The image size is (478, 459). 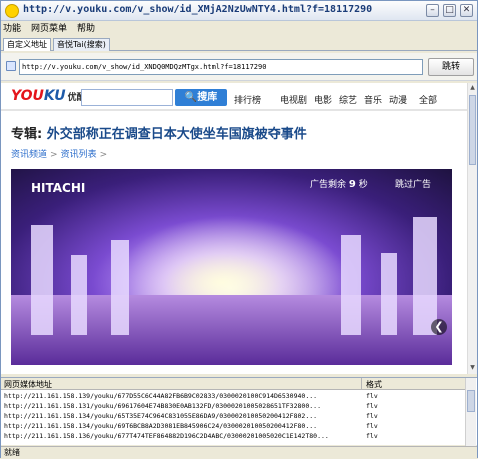 I want to click on status-bar: 就绪, so click(x=239, y=452).